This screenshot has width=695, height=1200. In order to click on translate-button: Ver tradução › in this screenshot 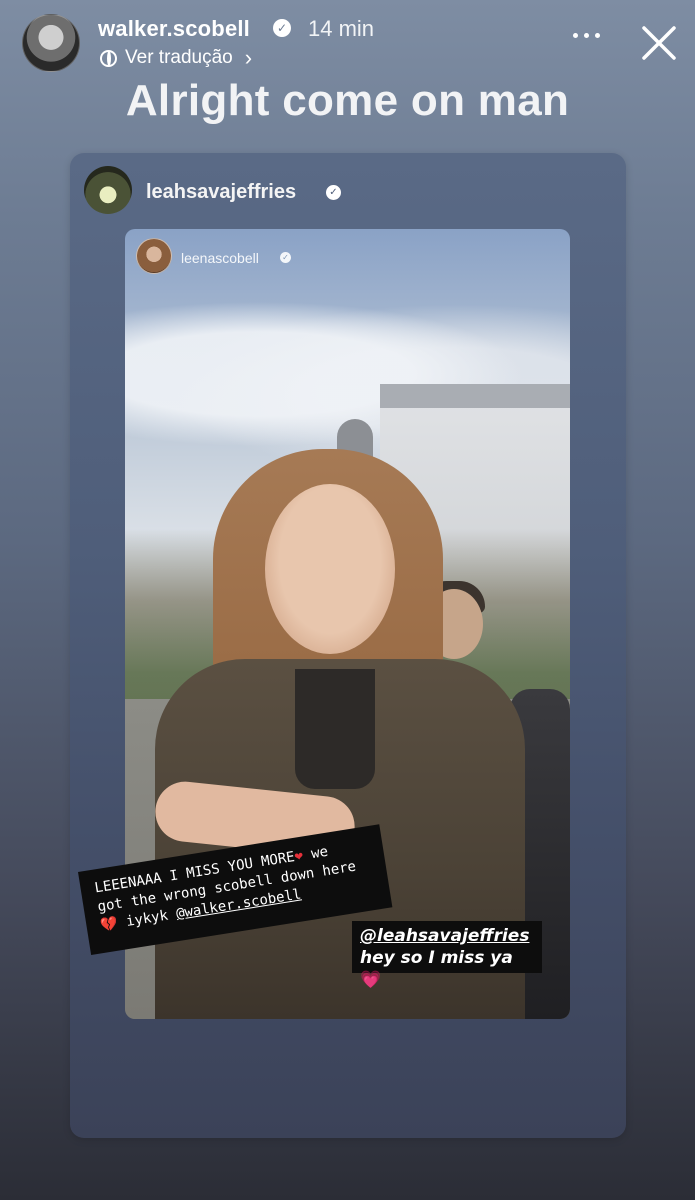, I will do `click(176, 58)`.